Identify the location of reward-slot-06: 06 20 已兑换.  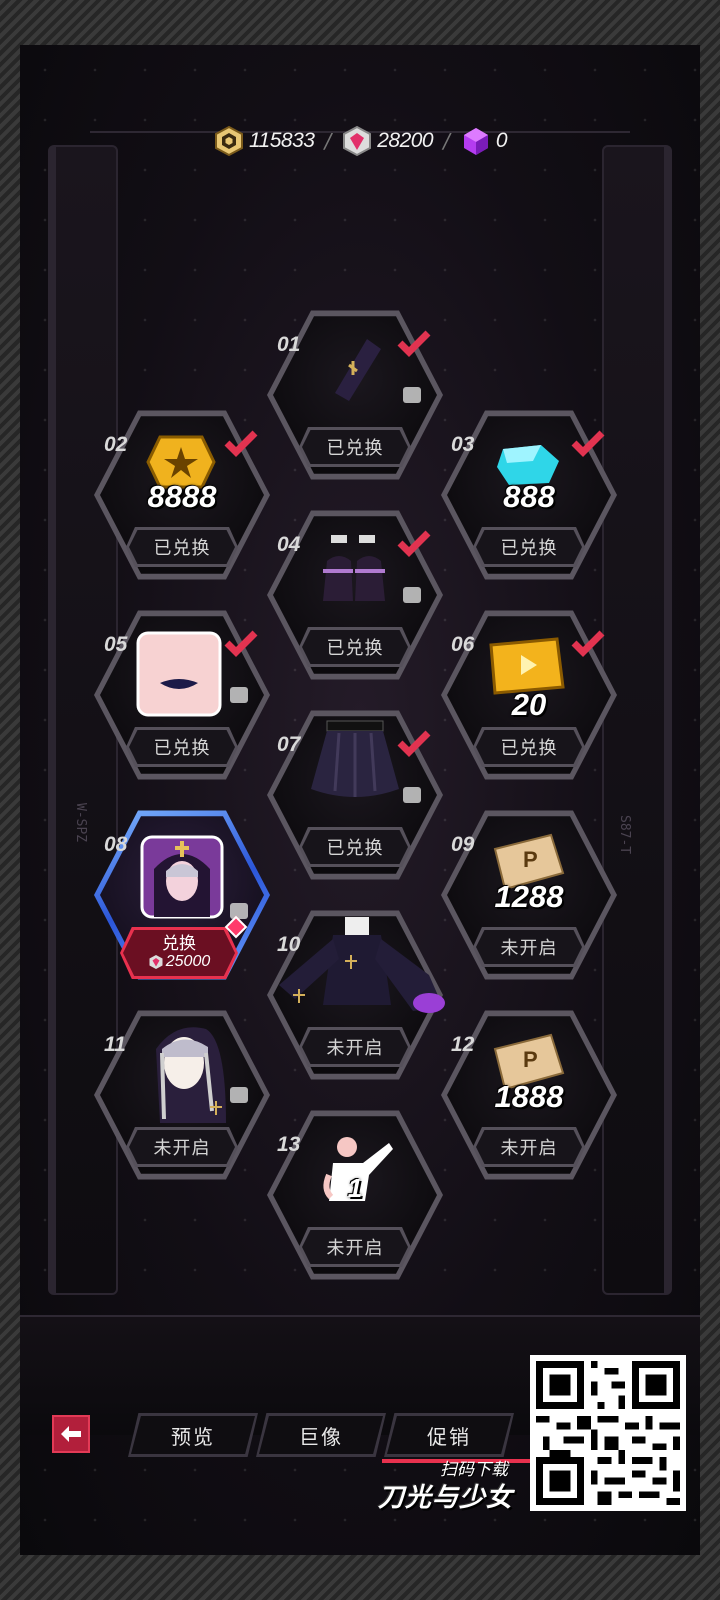
(529, 695).